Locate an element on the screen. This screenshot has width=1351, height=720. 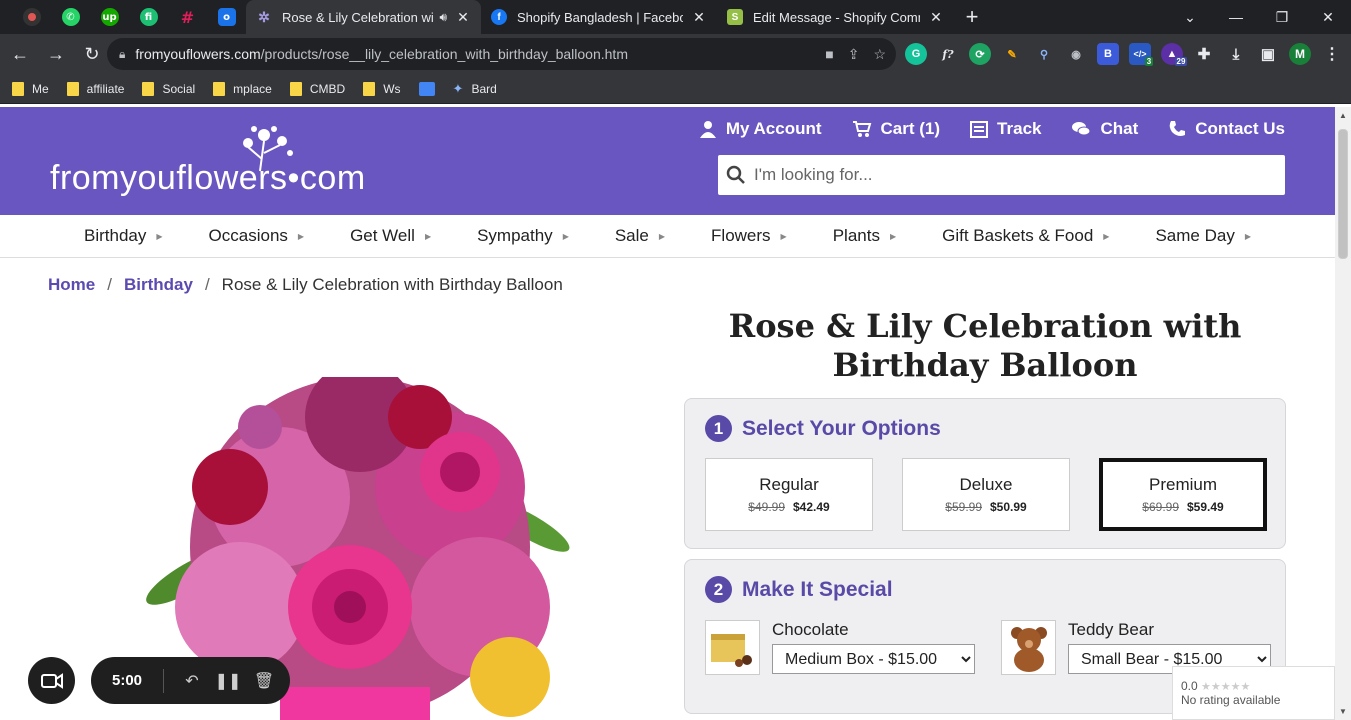
chocolate-thumbnail is located at coordinates (732, 647).